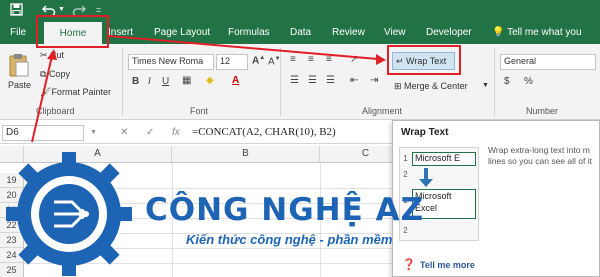  Describe the element at coordinates (69, 214) in the screenshot. I see `gear-logo-icon` at that location.